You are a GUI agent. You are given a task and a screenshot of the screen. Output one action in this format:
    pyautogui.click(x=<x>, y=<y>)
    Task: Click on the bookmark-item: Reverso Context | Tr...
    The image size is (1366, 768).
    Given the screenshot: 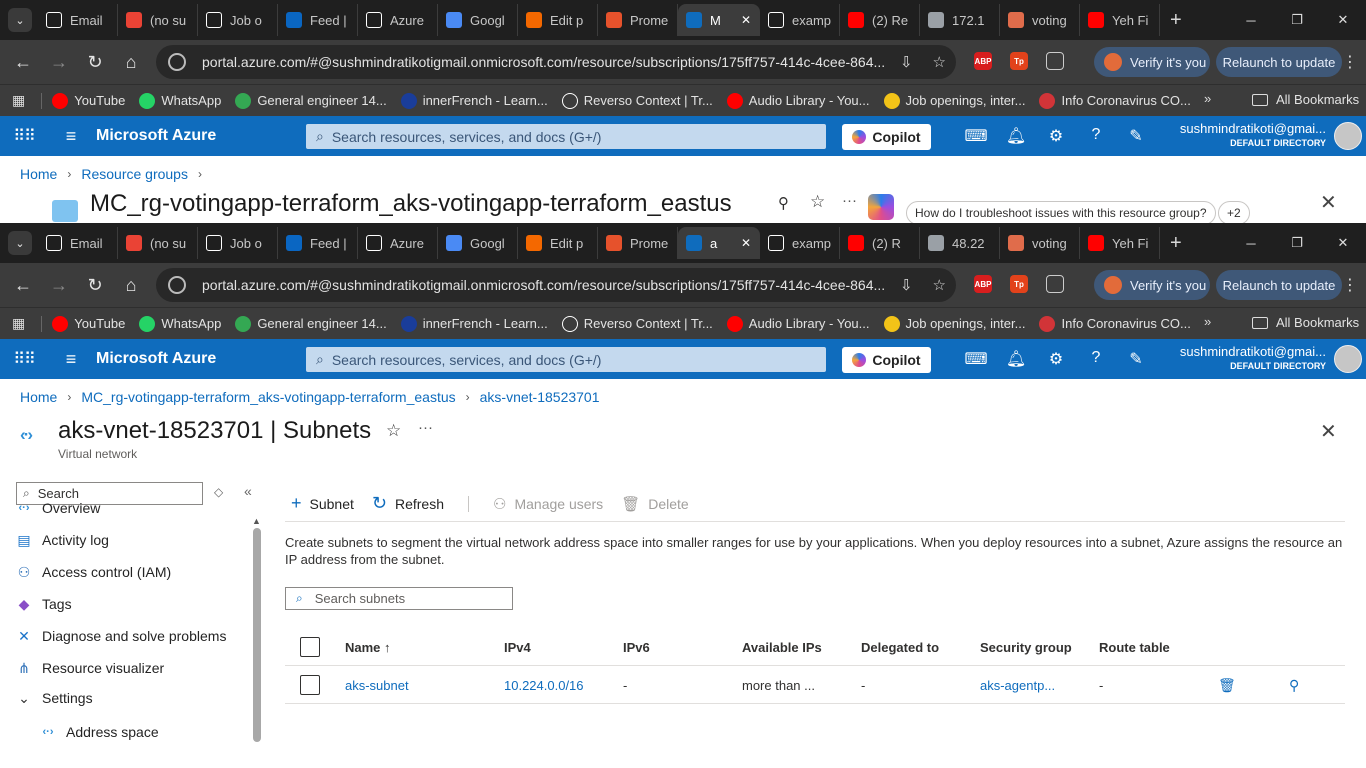 What is the action you would take?
    pyautogui.click(x=637, y=100)
    